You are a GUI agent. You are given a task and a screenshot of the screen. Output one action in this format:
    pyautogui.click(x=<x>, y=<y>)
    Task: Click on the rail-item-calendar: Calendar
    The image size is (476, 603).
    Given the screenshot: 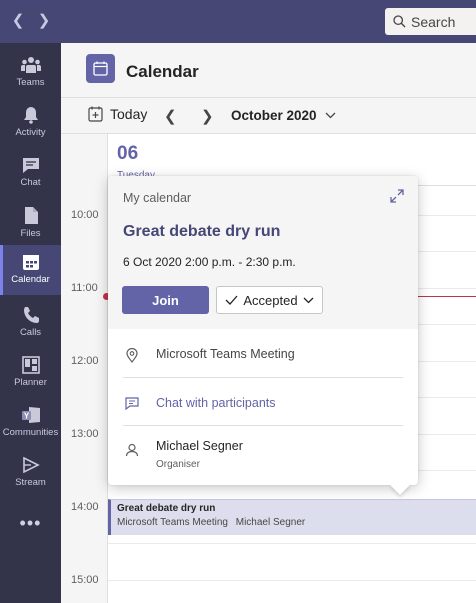 What is the action you would take?
    pyautogui.click(x=30, y=270)
    